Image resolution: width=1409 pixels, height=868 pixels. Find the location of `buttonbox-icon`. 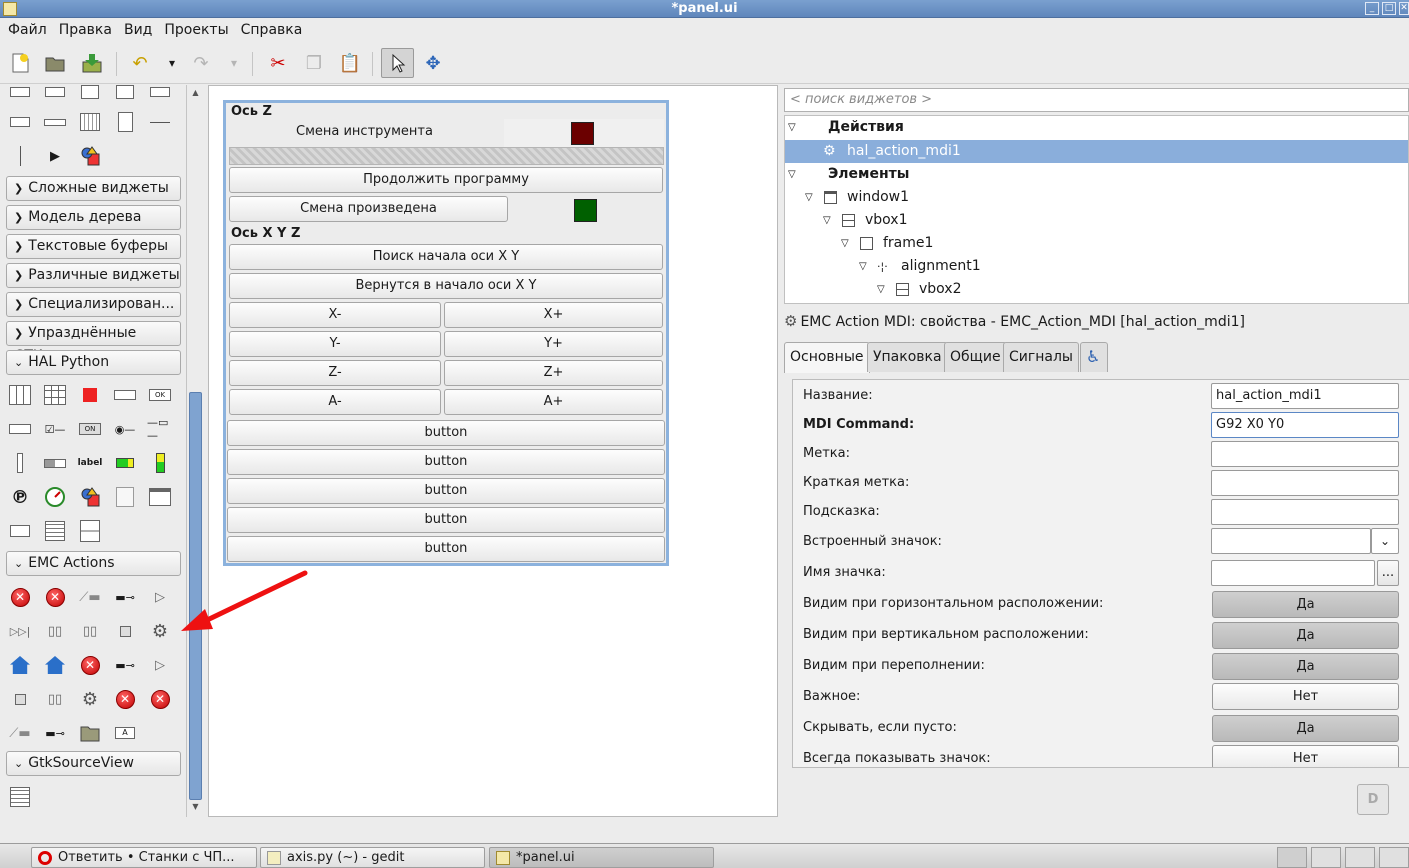

buttonbox-icon is located at coordinates (160, 95).